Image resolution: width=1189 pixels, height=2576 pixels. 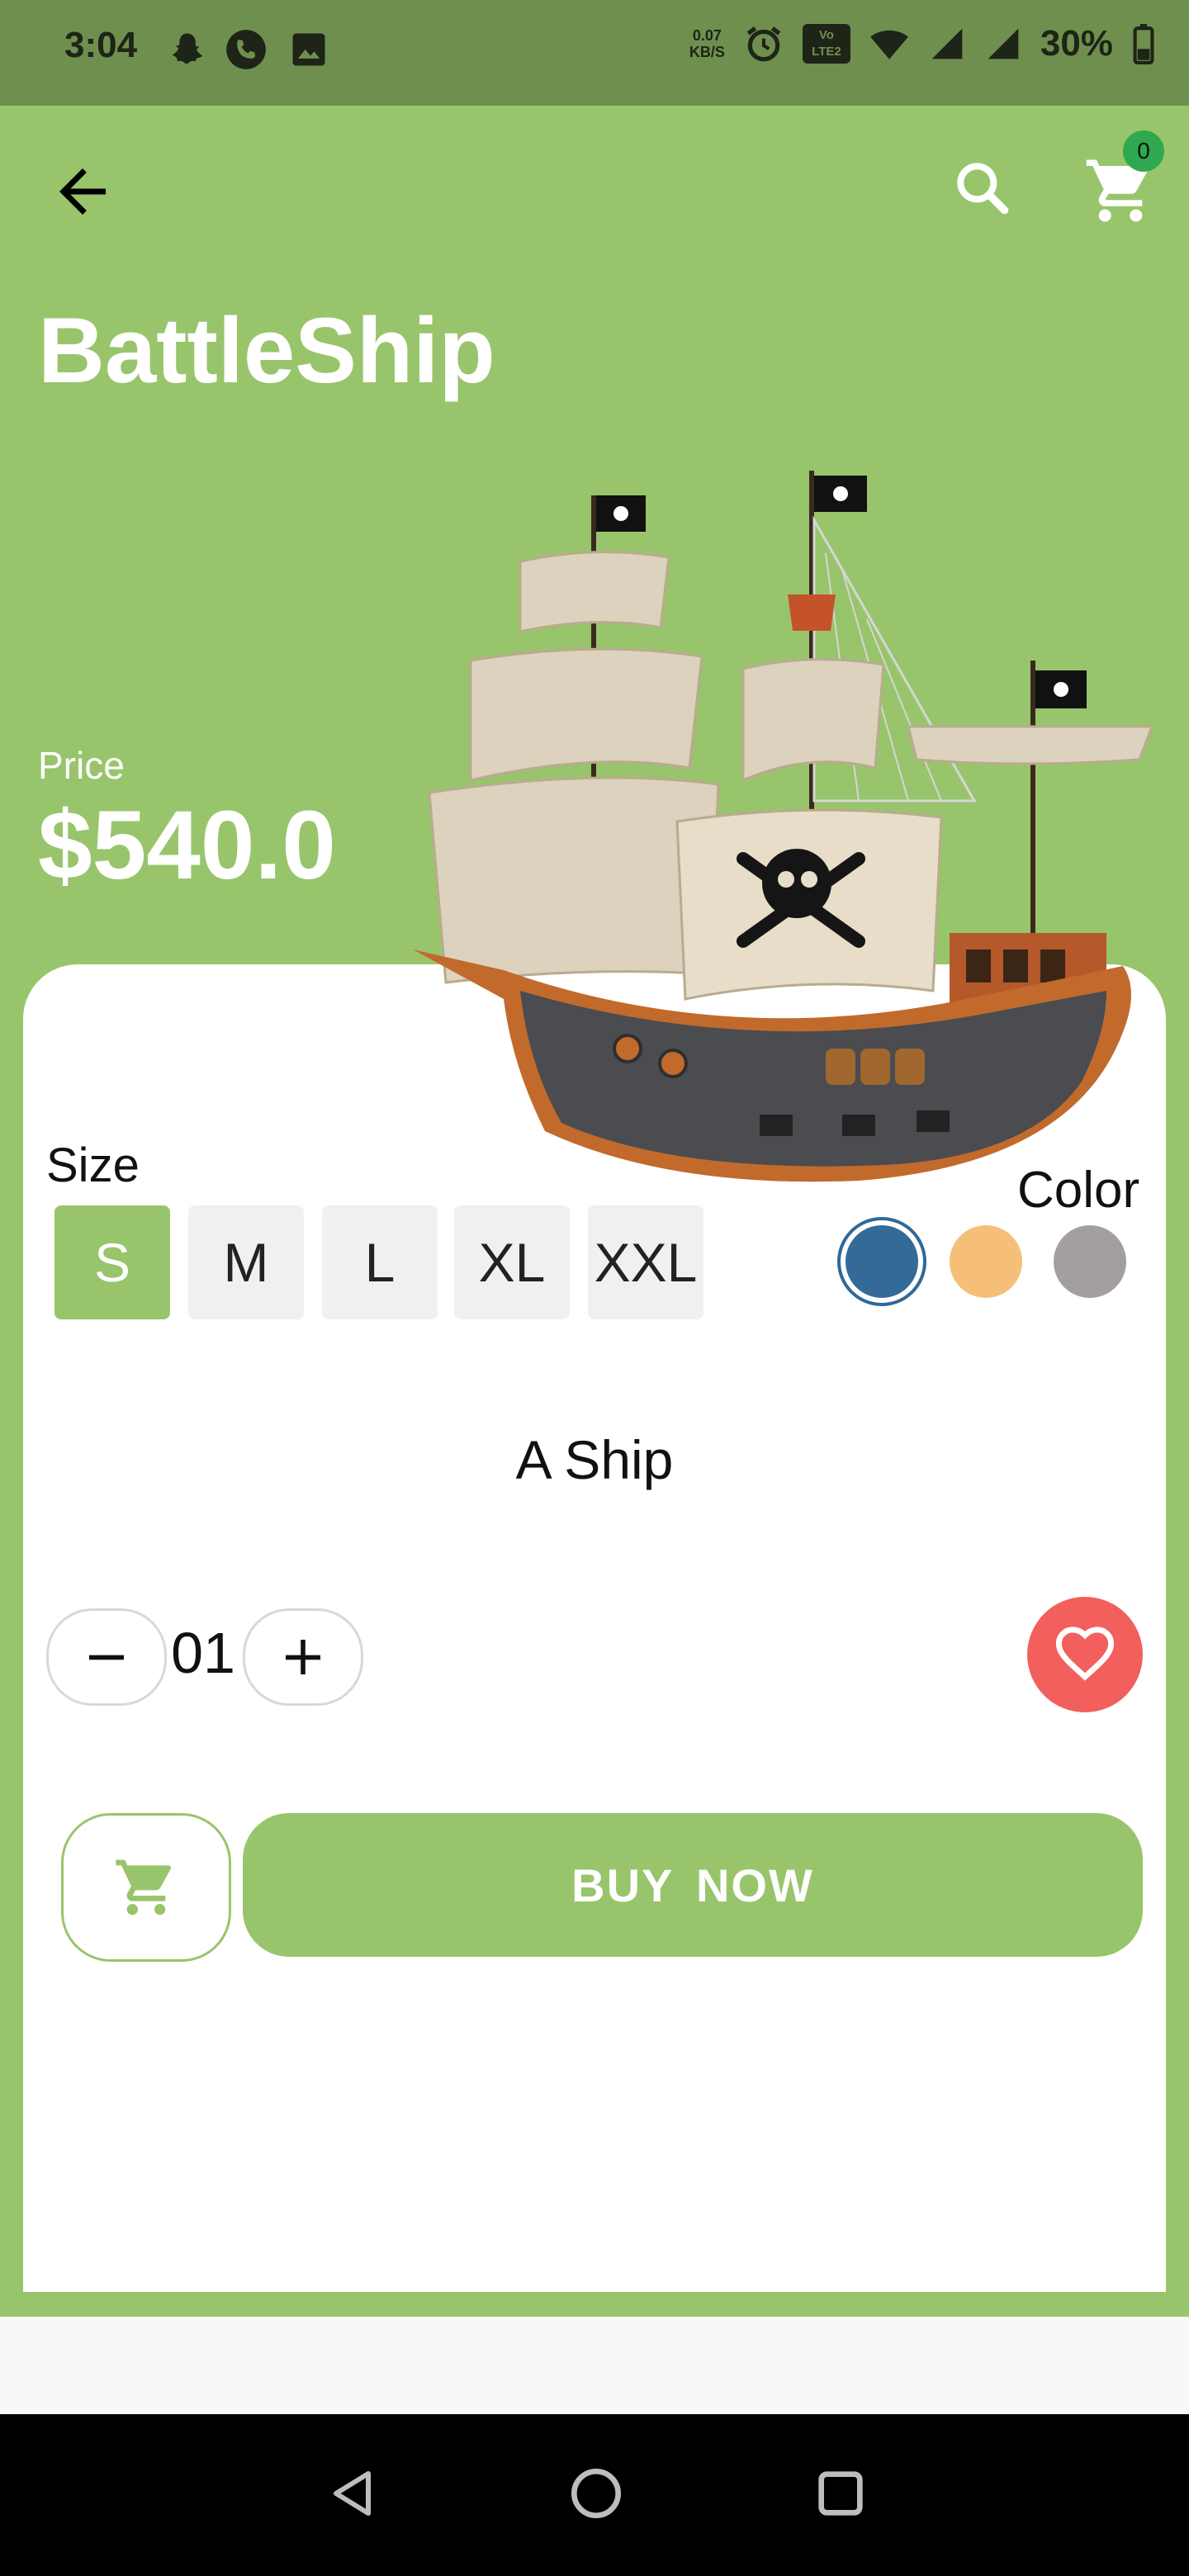 What do you see at coordinates (101, 45) in the screenshot?
I see `status-time: 3:04` at bounding box center [101, 45].